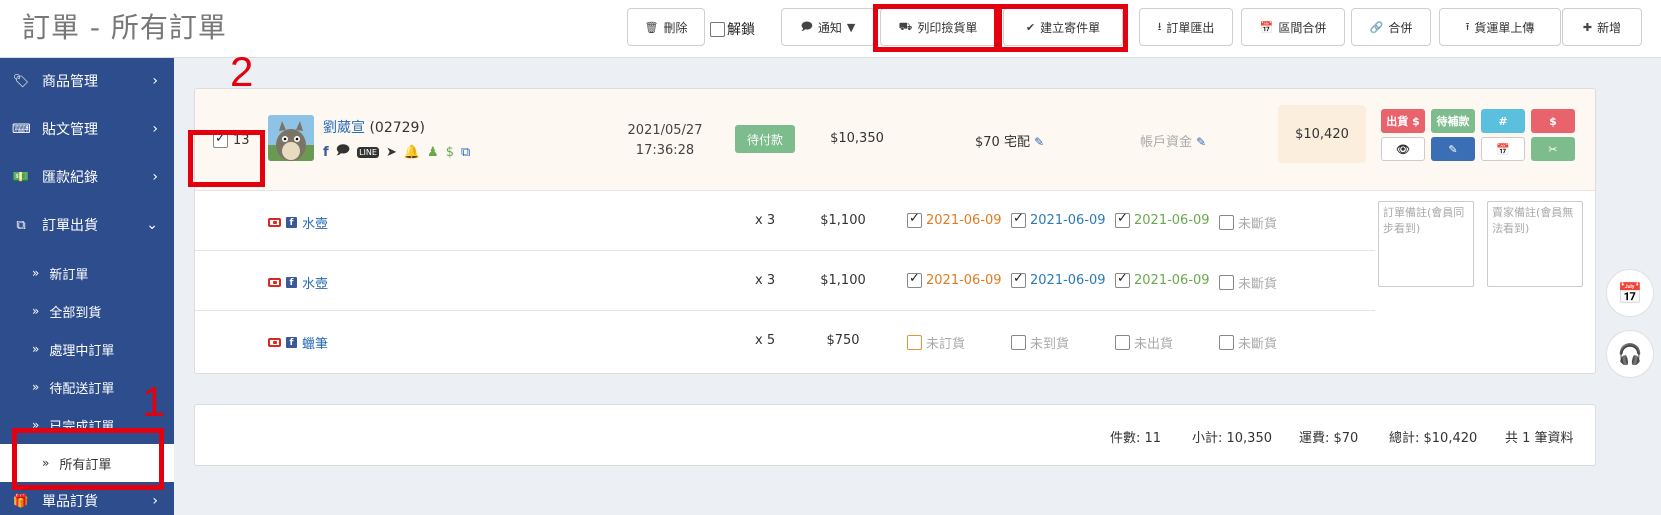 The width and height of the screenshot is (1661, 515). I want to click on status-badge: 待付款, so click(765, 139).